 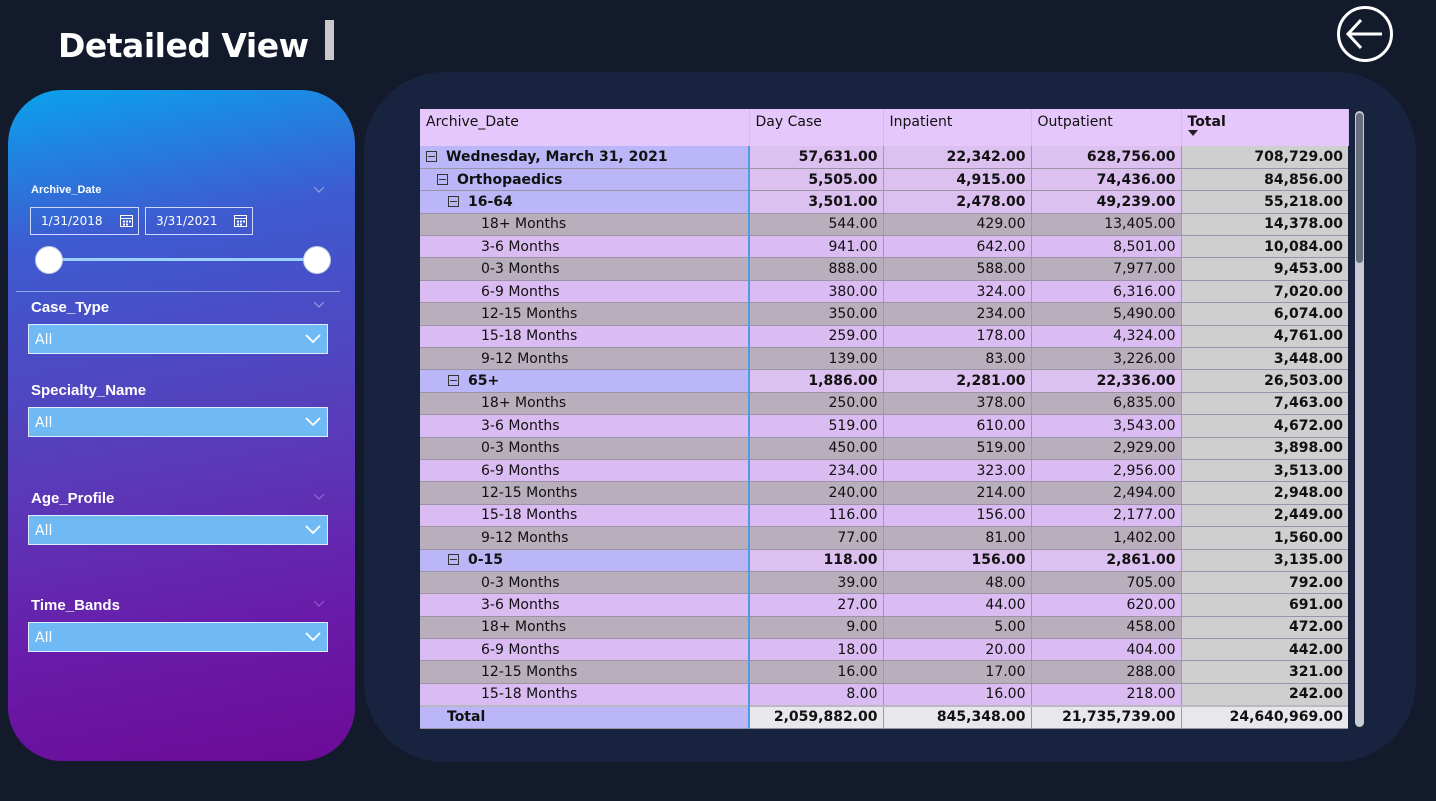 What do you see at coordinates (49, 260) in the screenshot?
I see `date-range-start-handle` at bounding box center [49, 260].